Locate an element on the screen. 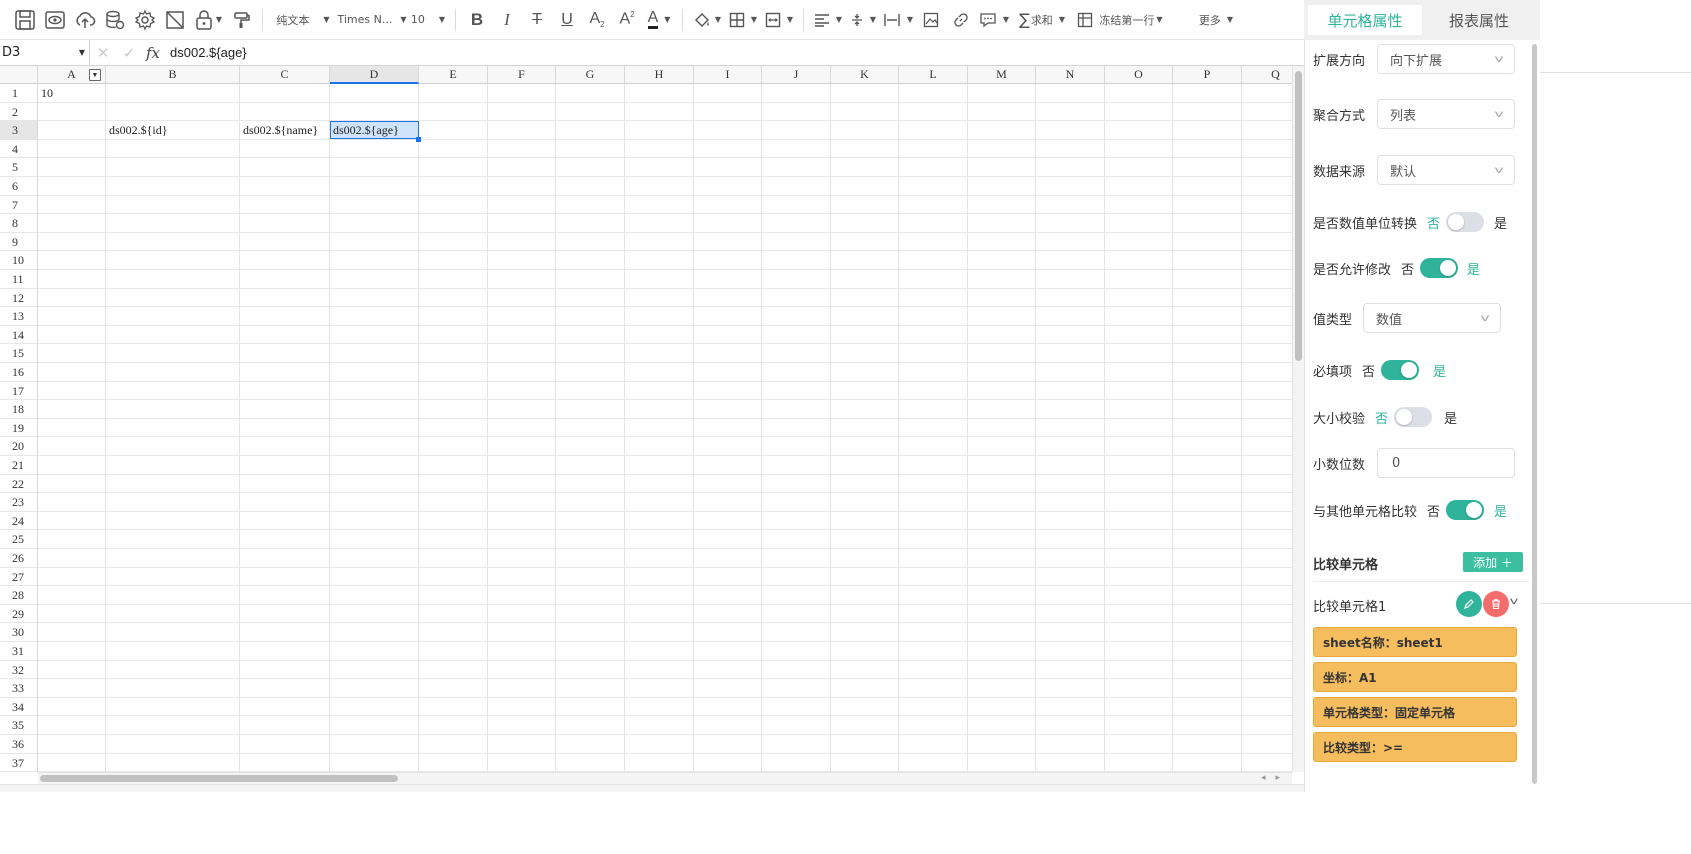 The width and height of the screenshot is (1691, 854). row-header: 28 is located at coordinates (19, 595).